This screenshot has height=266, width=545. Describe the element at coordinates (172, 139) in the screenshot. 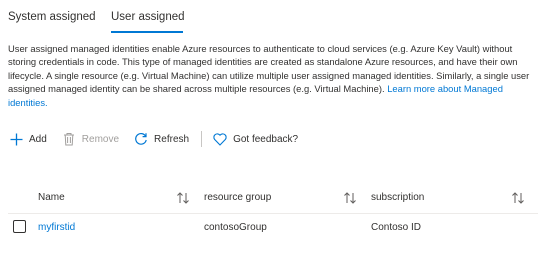

I see `refresh-label: Refresh` at that location.